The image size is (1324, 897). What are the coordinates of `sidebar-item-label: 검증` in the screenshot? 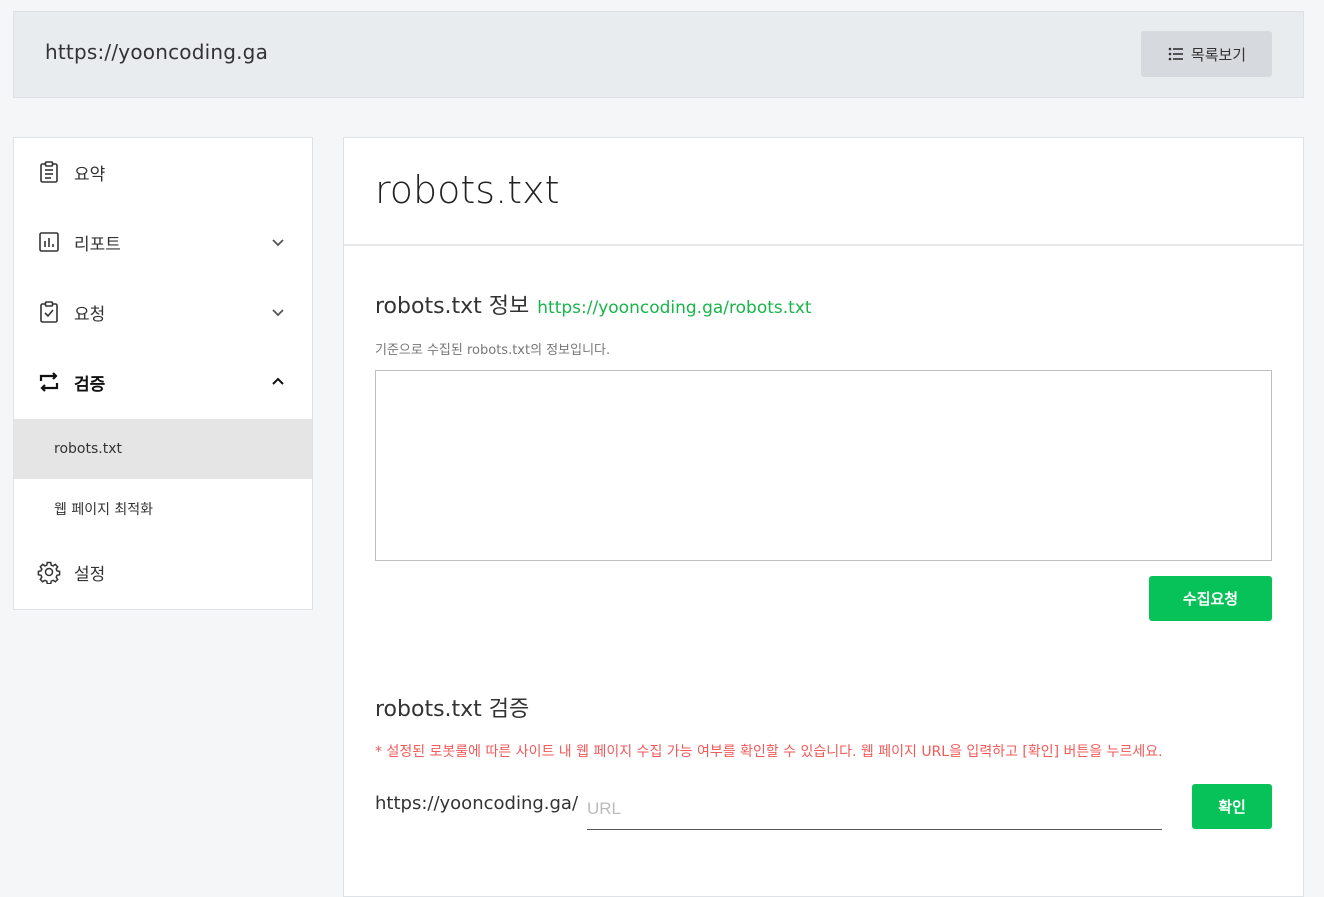 It's located at (90, 384).